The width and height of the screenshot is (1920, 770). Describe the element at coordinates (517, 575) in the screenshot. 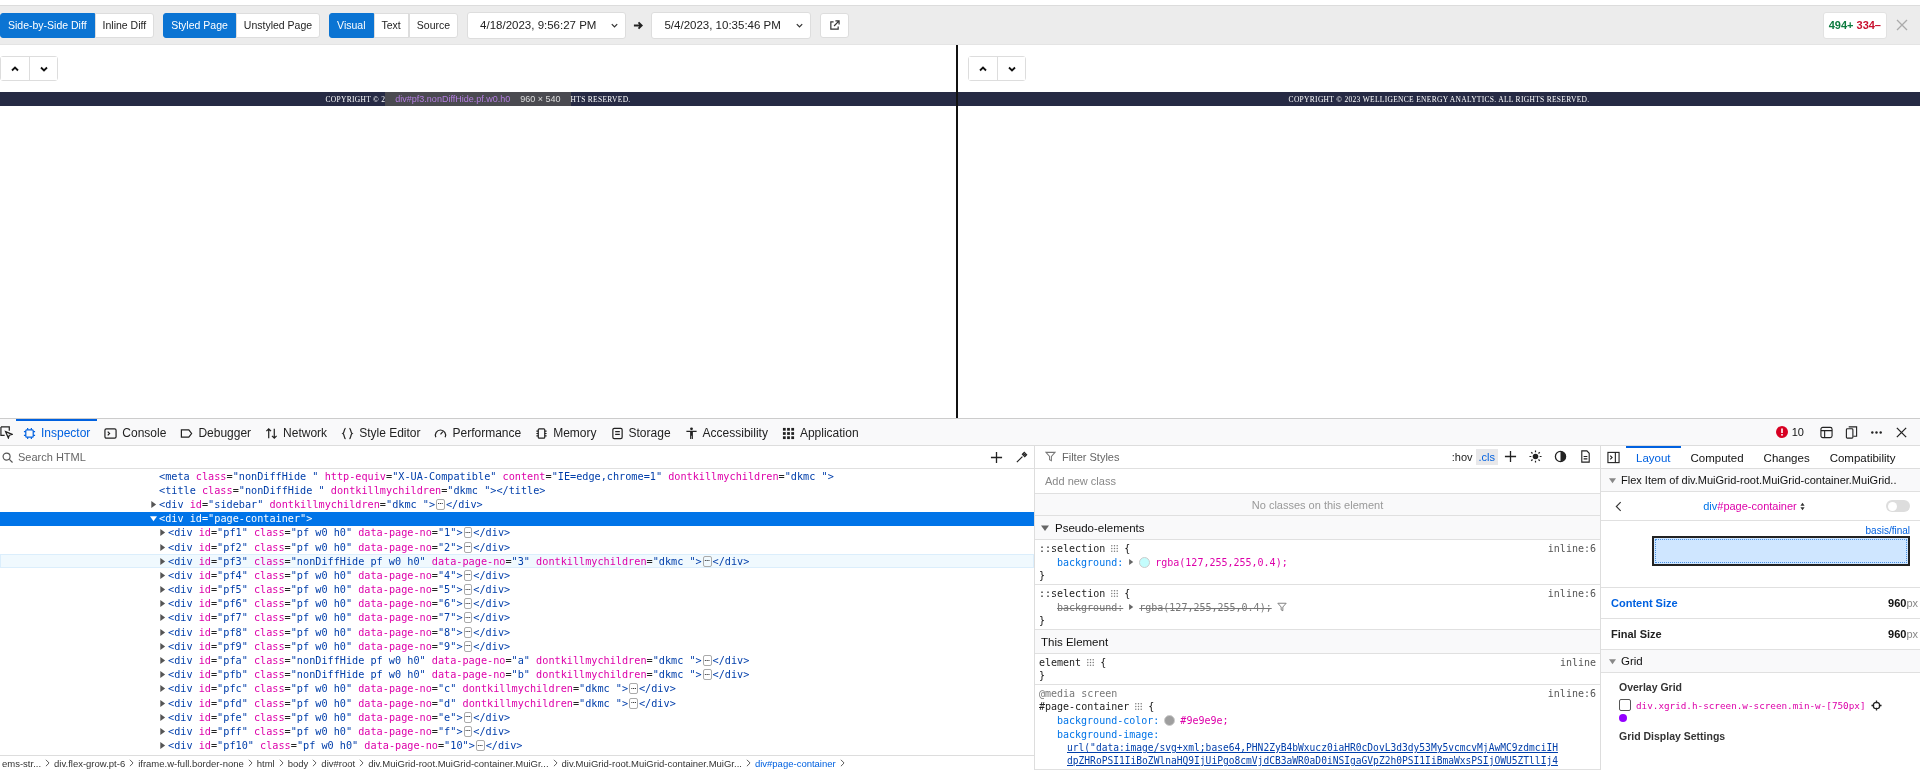

I see `html-tree-row: <div id="pf4" class="pf w0 h0" data-page-no="4"> ⋯ </div>` at that location.